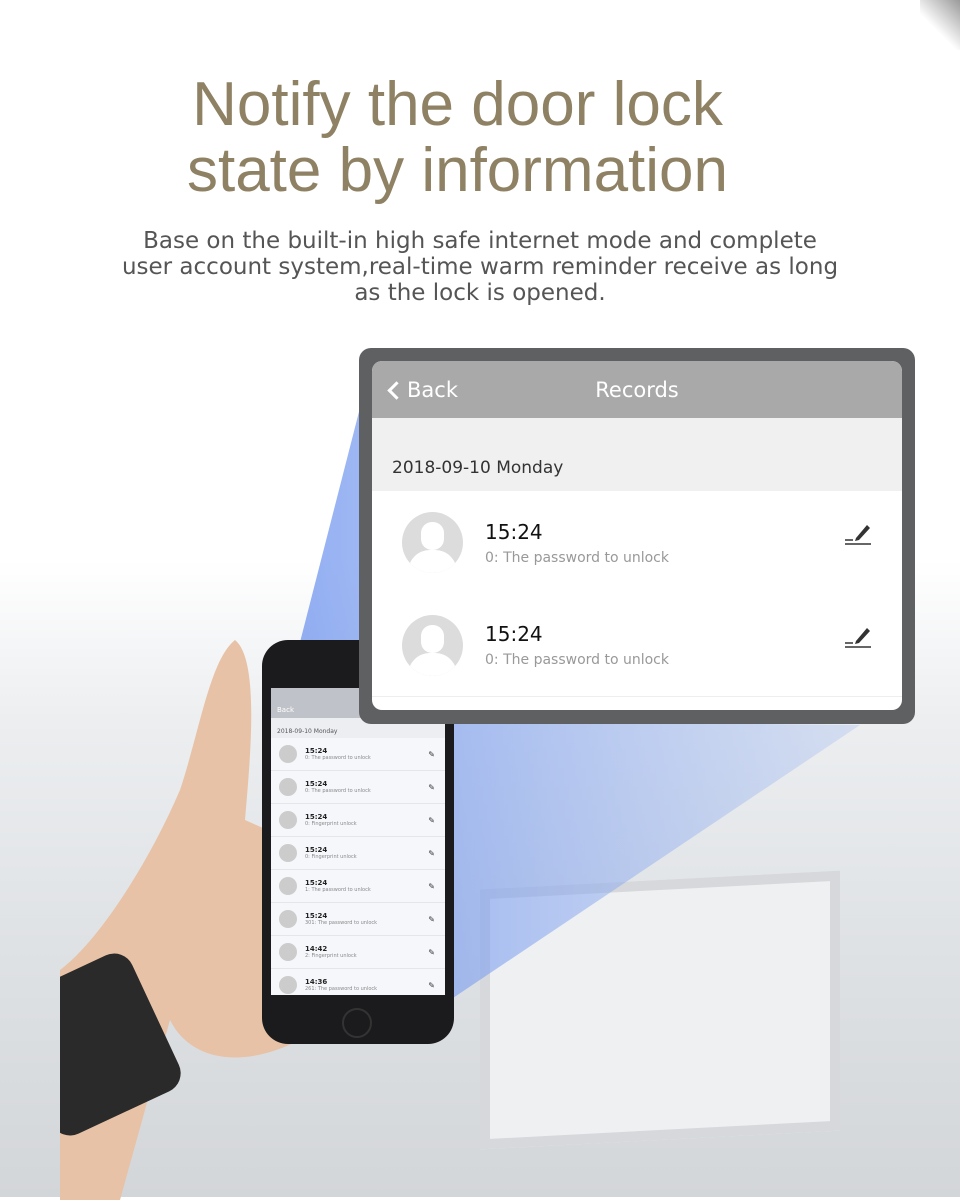  Describe the element at coordinates (285, 710) in the screenshot. I see `phone-back-button: Back` at that location.